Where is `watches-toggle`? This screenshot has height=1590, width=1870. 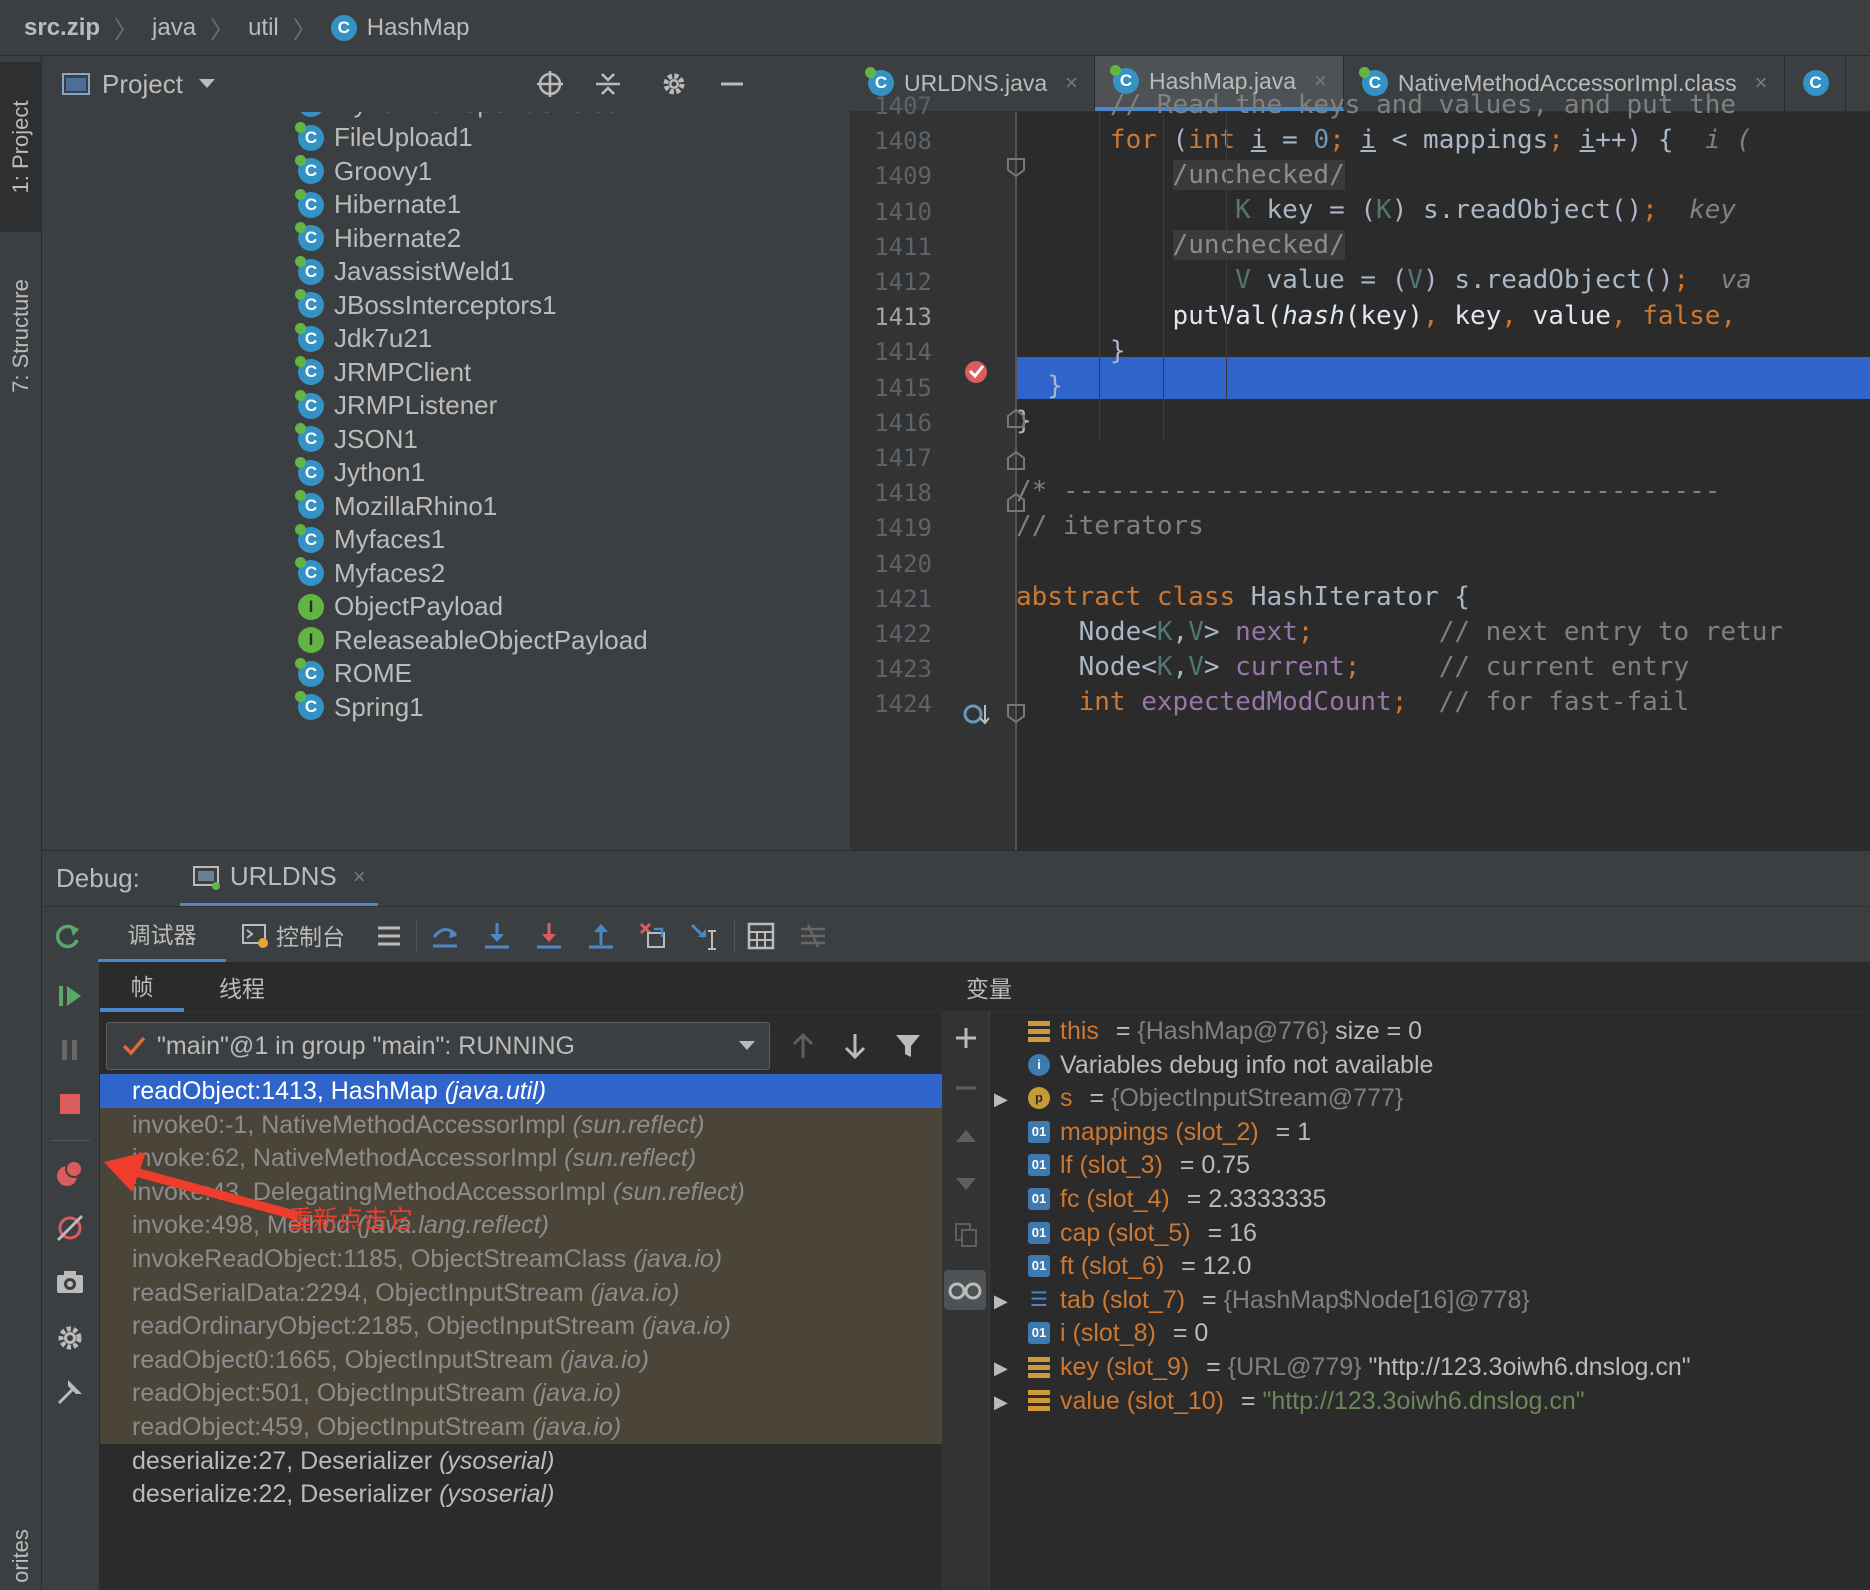 watches-toggle is located at coordinates (965, 1290).